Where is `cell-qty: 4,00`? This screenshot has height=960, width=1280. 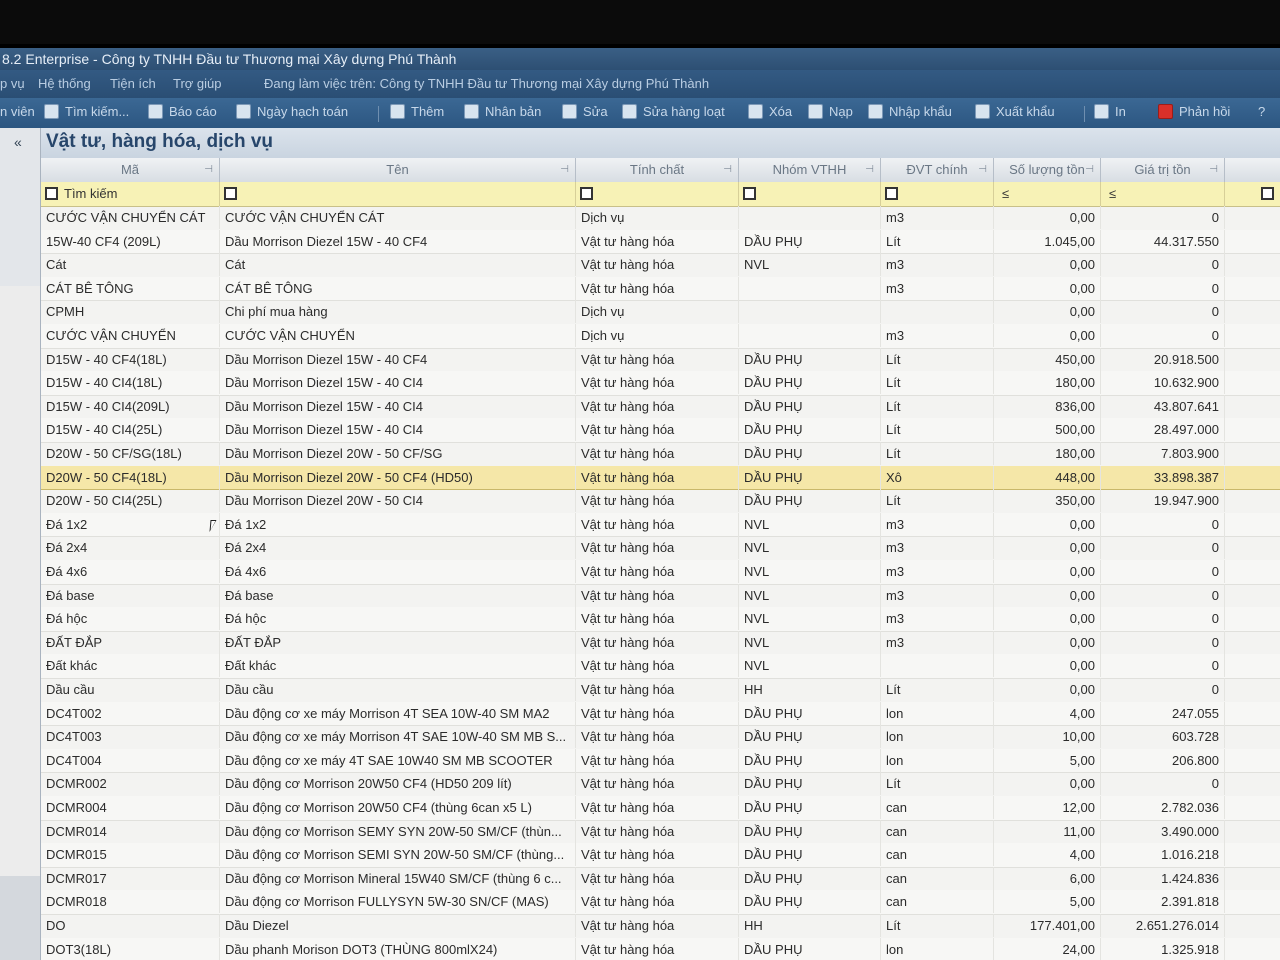
cell-qty: 4,00 is located at coordinates (1047, 855).